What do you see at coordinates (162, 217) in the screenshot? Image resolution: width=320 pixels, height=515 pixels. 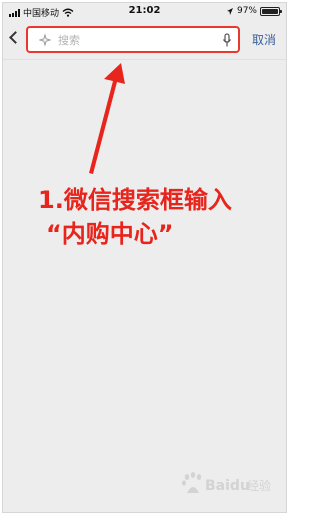 I see `annotation-text: 1.微信搜索框输入 “内购中心”` at bounding box center [162, 217].